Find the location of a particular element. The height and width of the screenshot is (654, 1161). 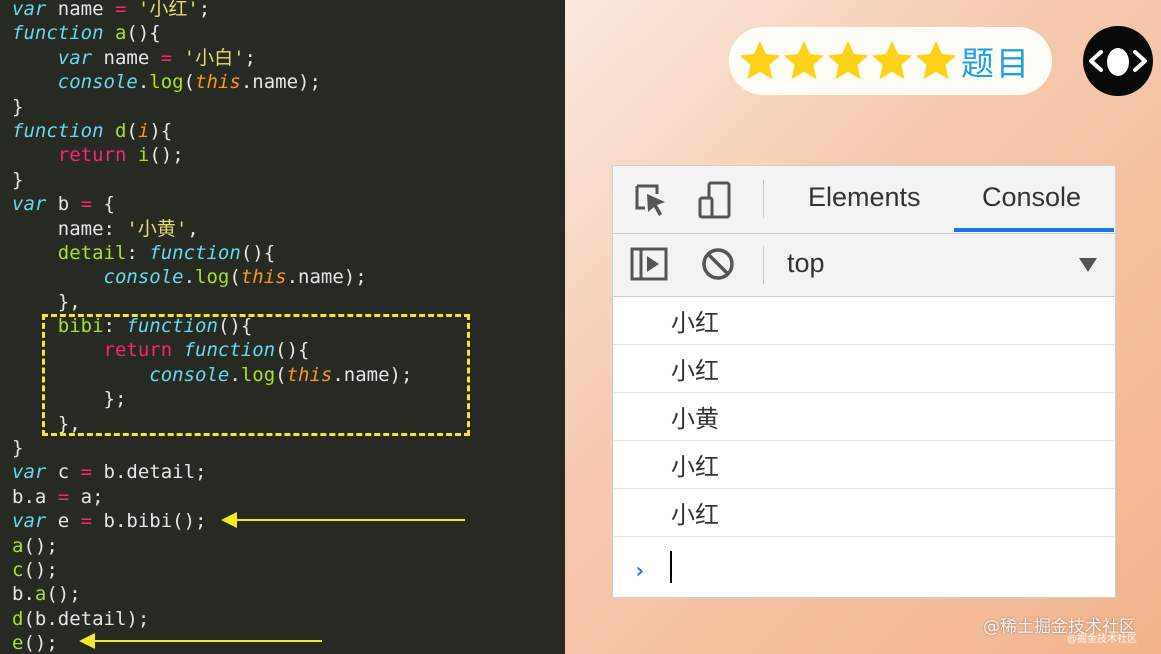

code-line: b.a = a; is located at coordinates (58, 496).